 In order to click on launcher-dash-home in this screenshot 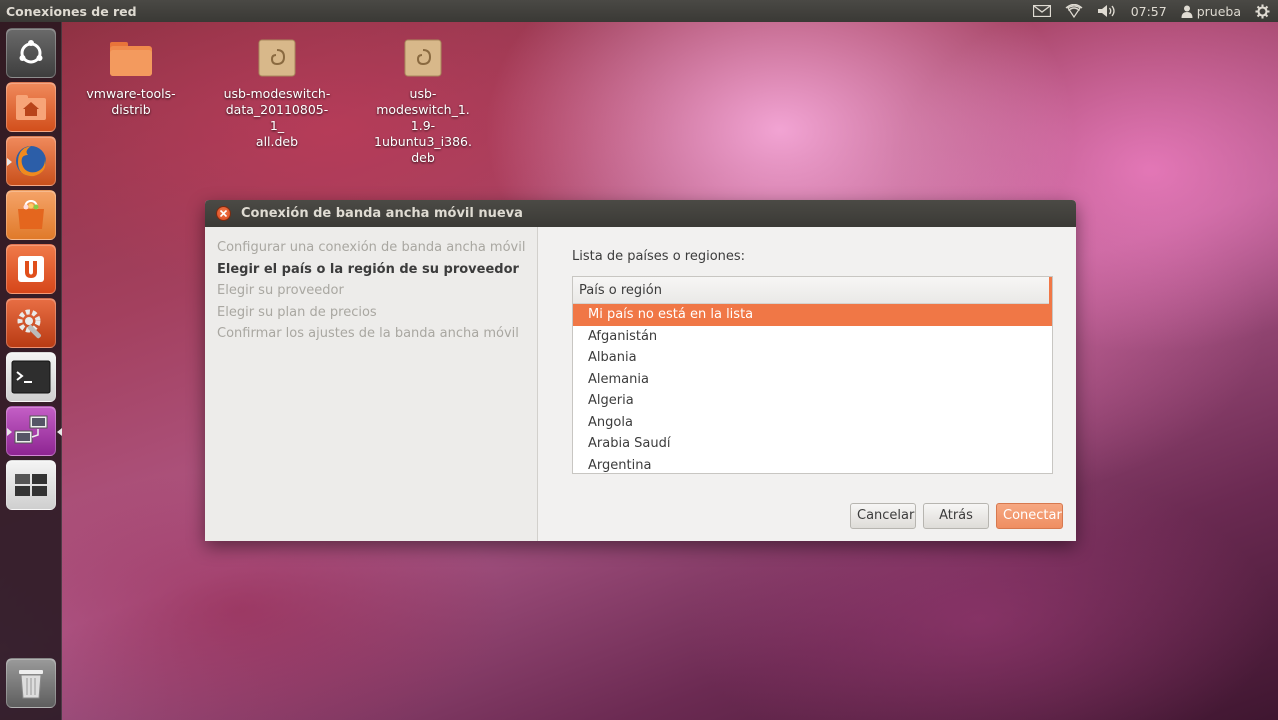, I will do `click(31, 53)`.